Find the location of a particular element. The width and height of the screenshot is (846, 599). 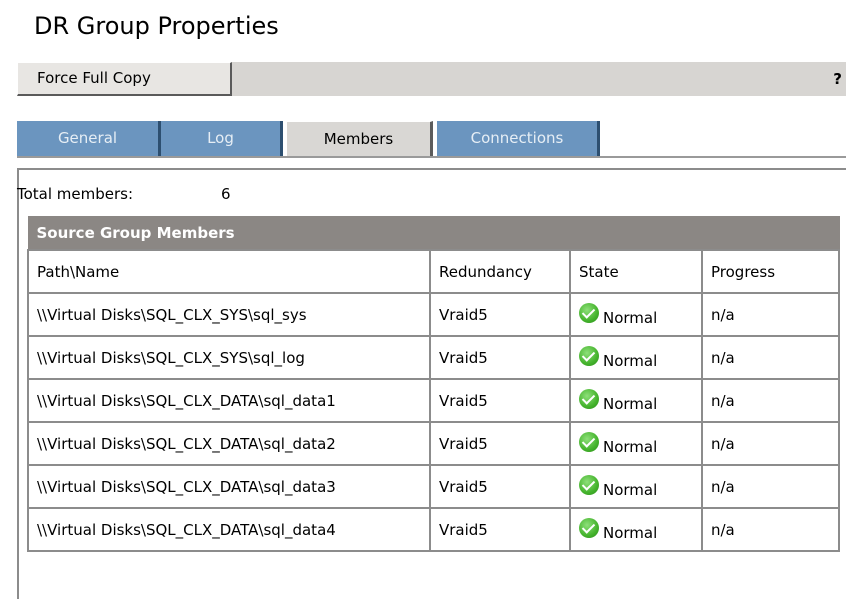

member-path: \\Virtual Disks\SQL_CLX_DATA\sql_data3 is located at coordinates (229, 486).